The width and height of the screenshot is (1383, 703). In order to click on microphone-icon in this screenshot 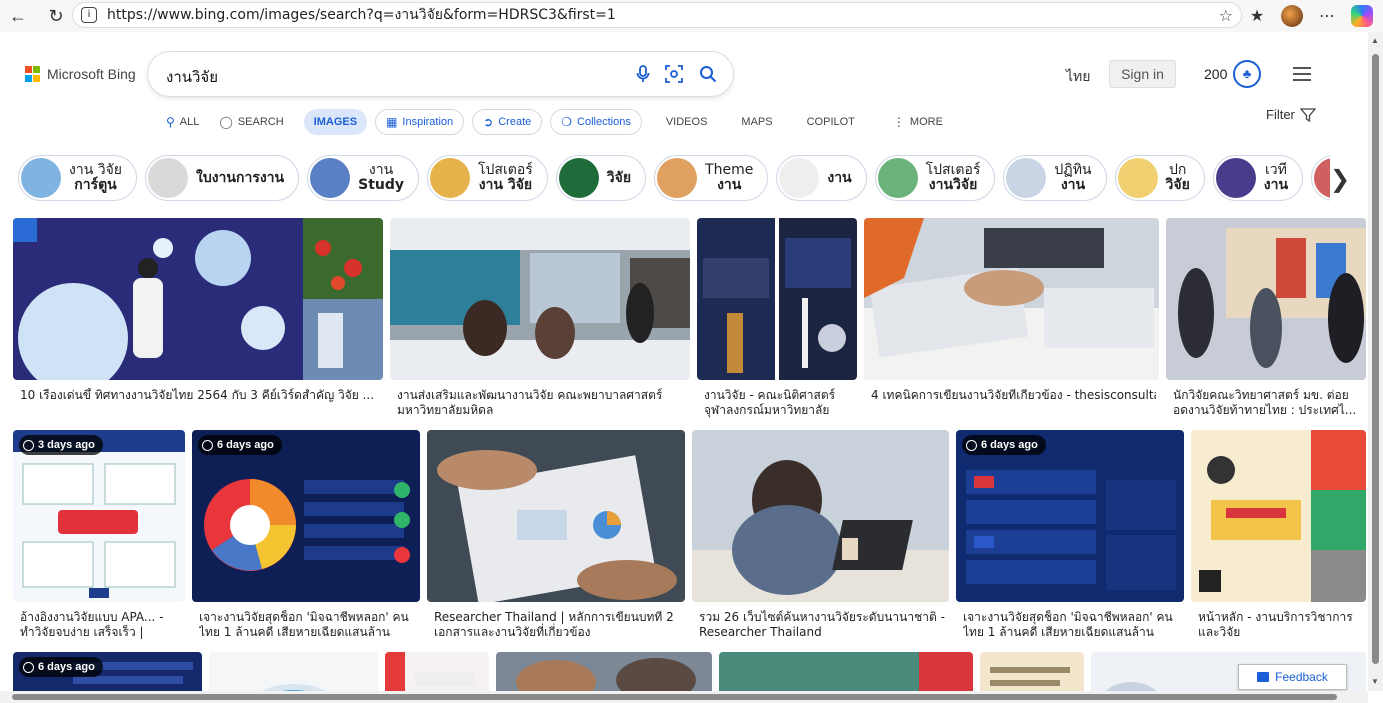, I will do `click(643, 74)`.